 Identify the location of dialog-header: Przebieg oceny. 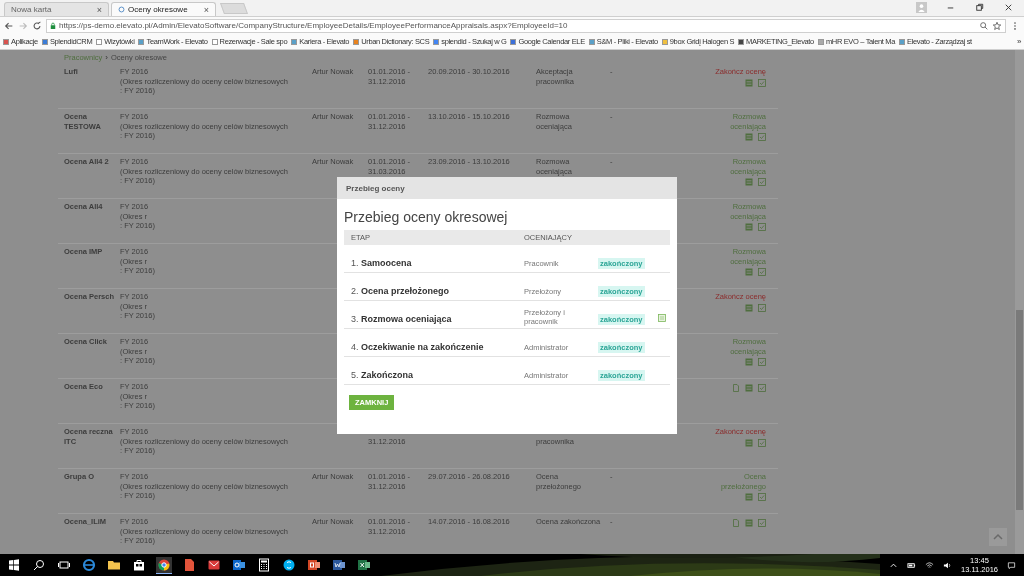
(375, 188).